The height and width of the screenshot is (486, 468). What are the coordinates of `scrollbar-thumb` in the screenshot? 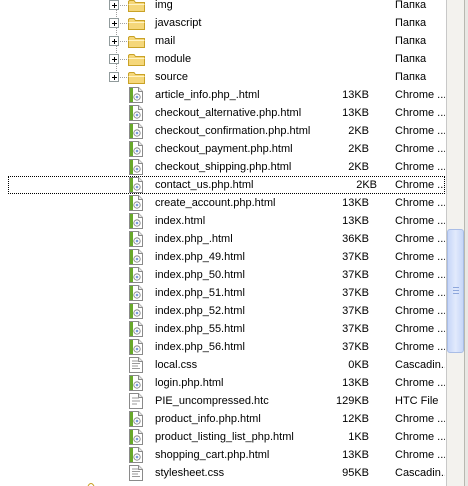 It's located at (455, 291).